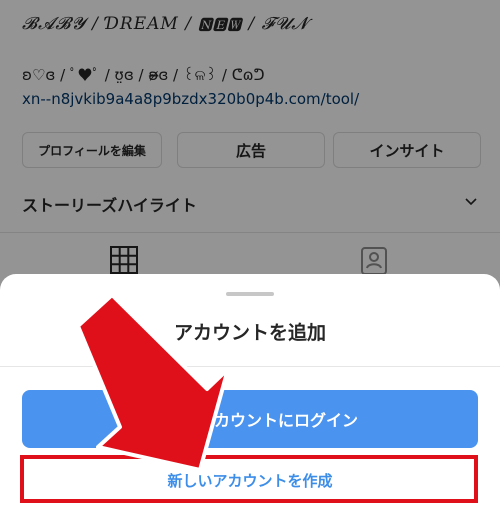  I want to click on sheet-drag-handle, so click(250, 294).